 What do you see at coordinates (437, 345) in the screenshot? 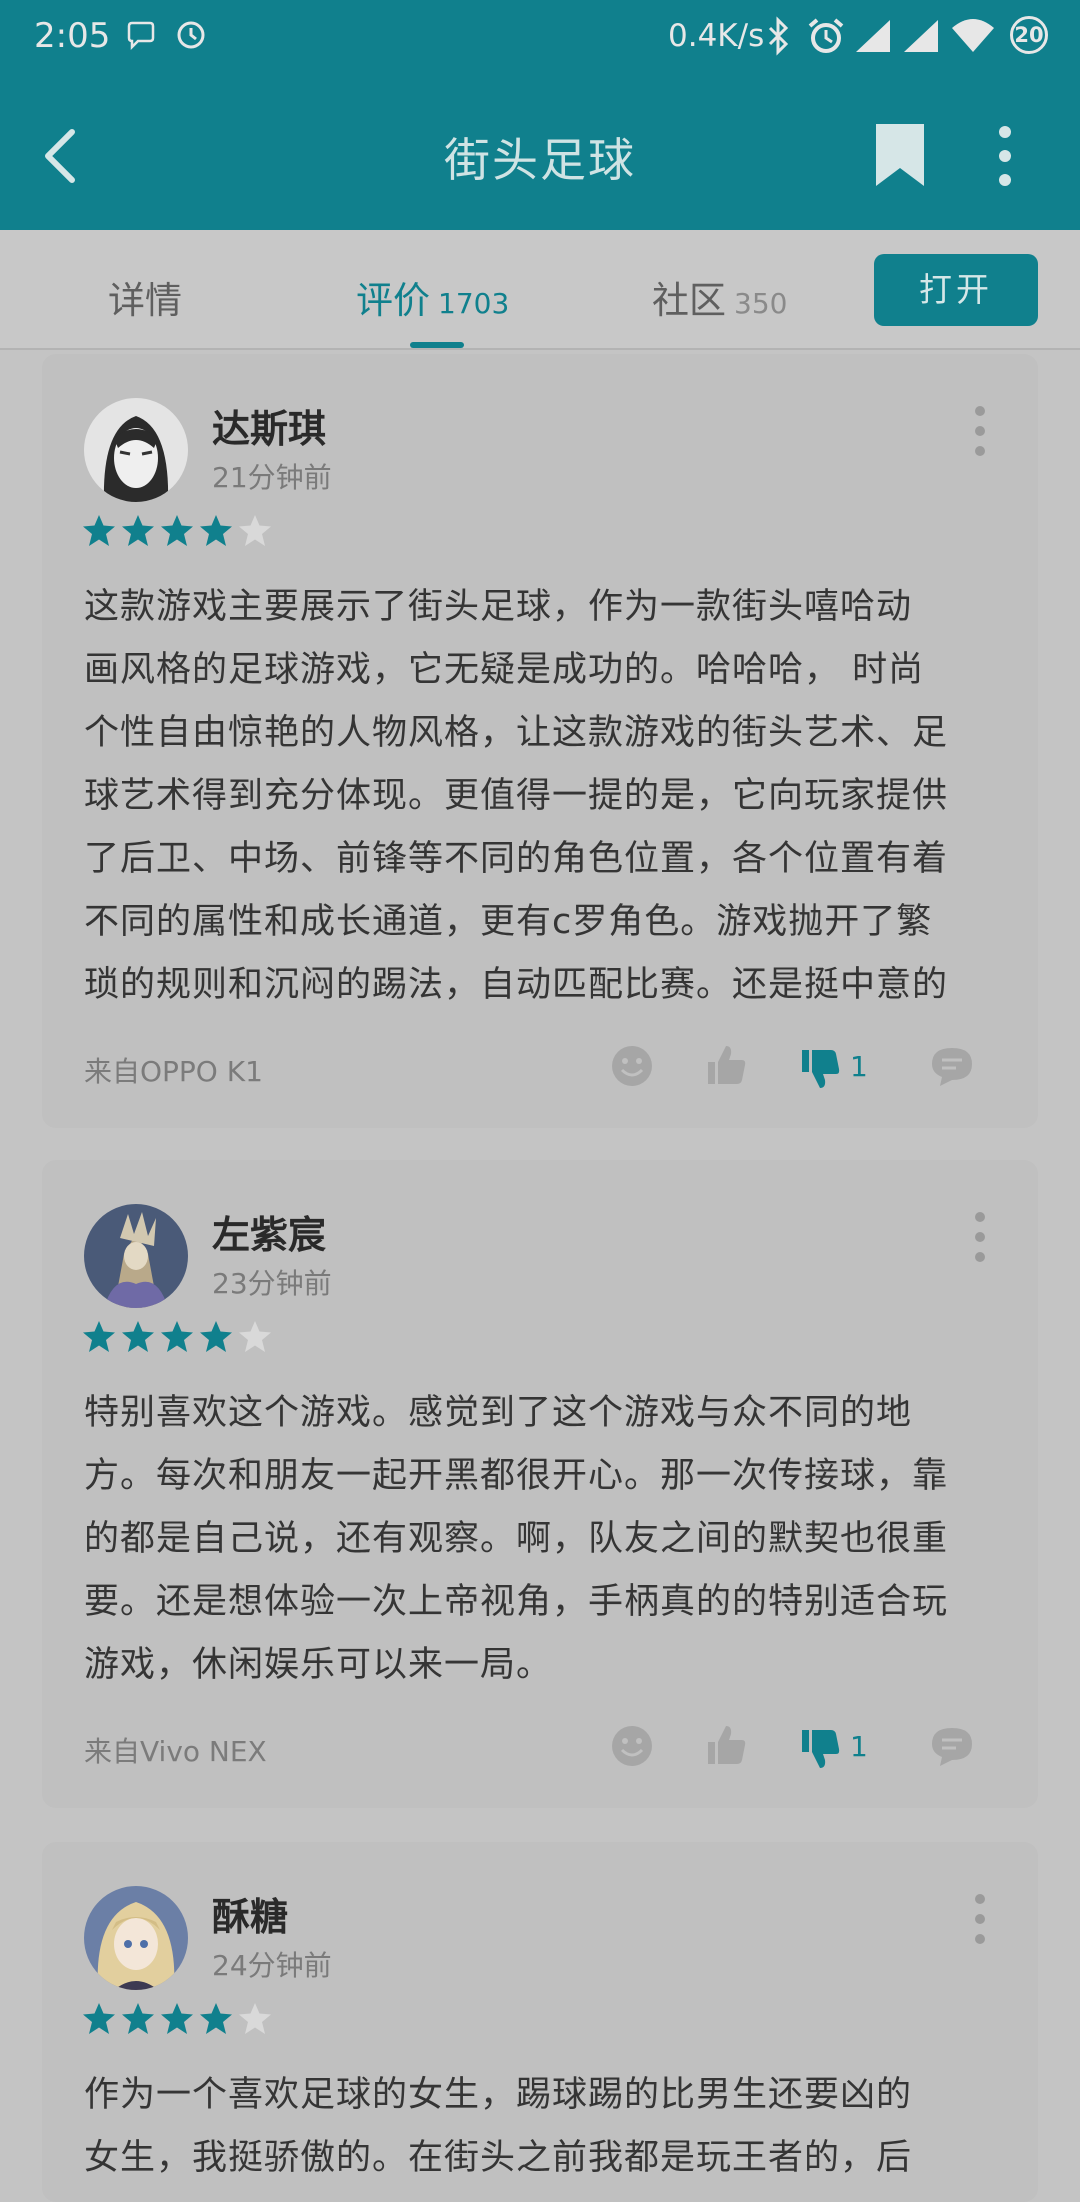
I see `active-tab-indicator` at bounding box center [437, 345].